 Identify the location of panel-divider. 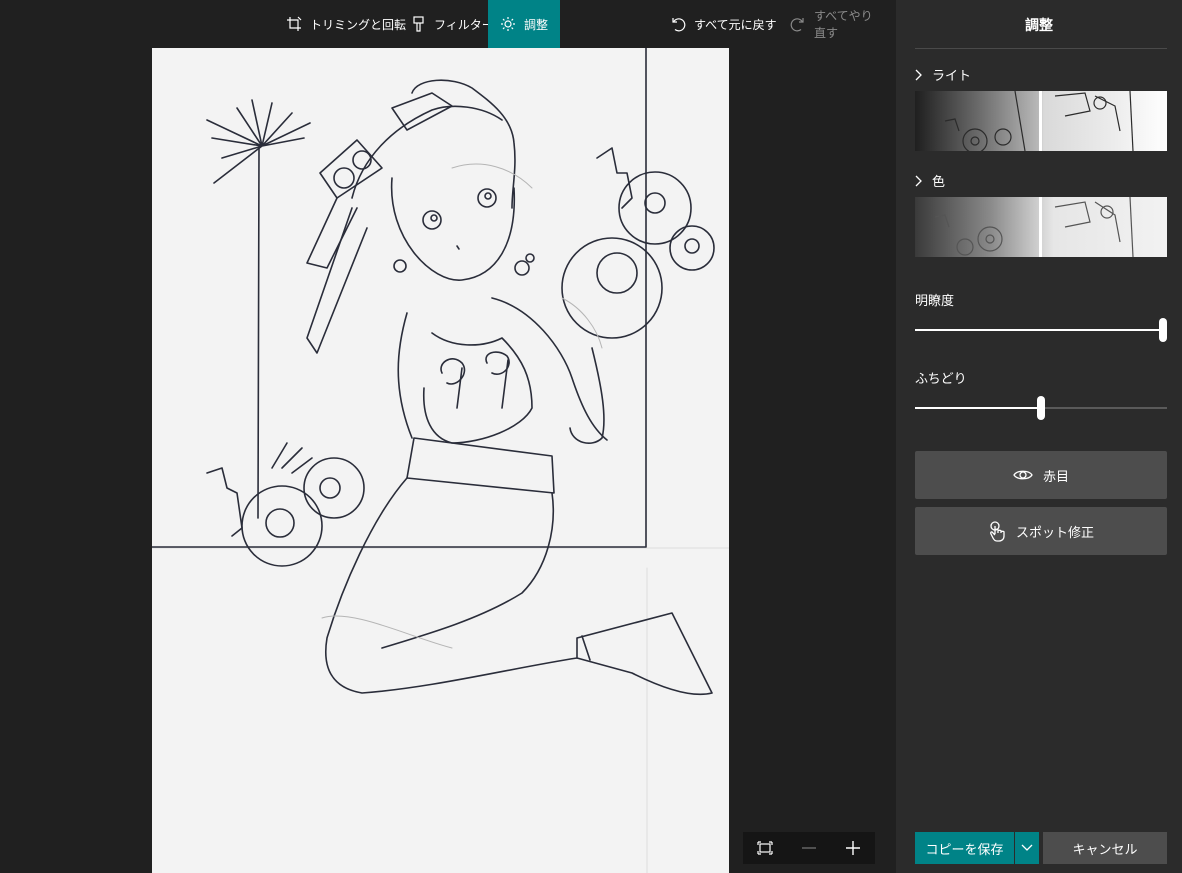
(1041, 48).